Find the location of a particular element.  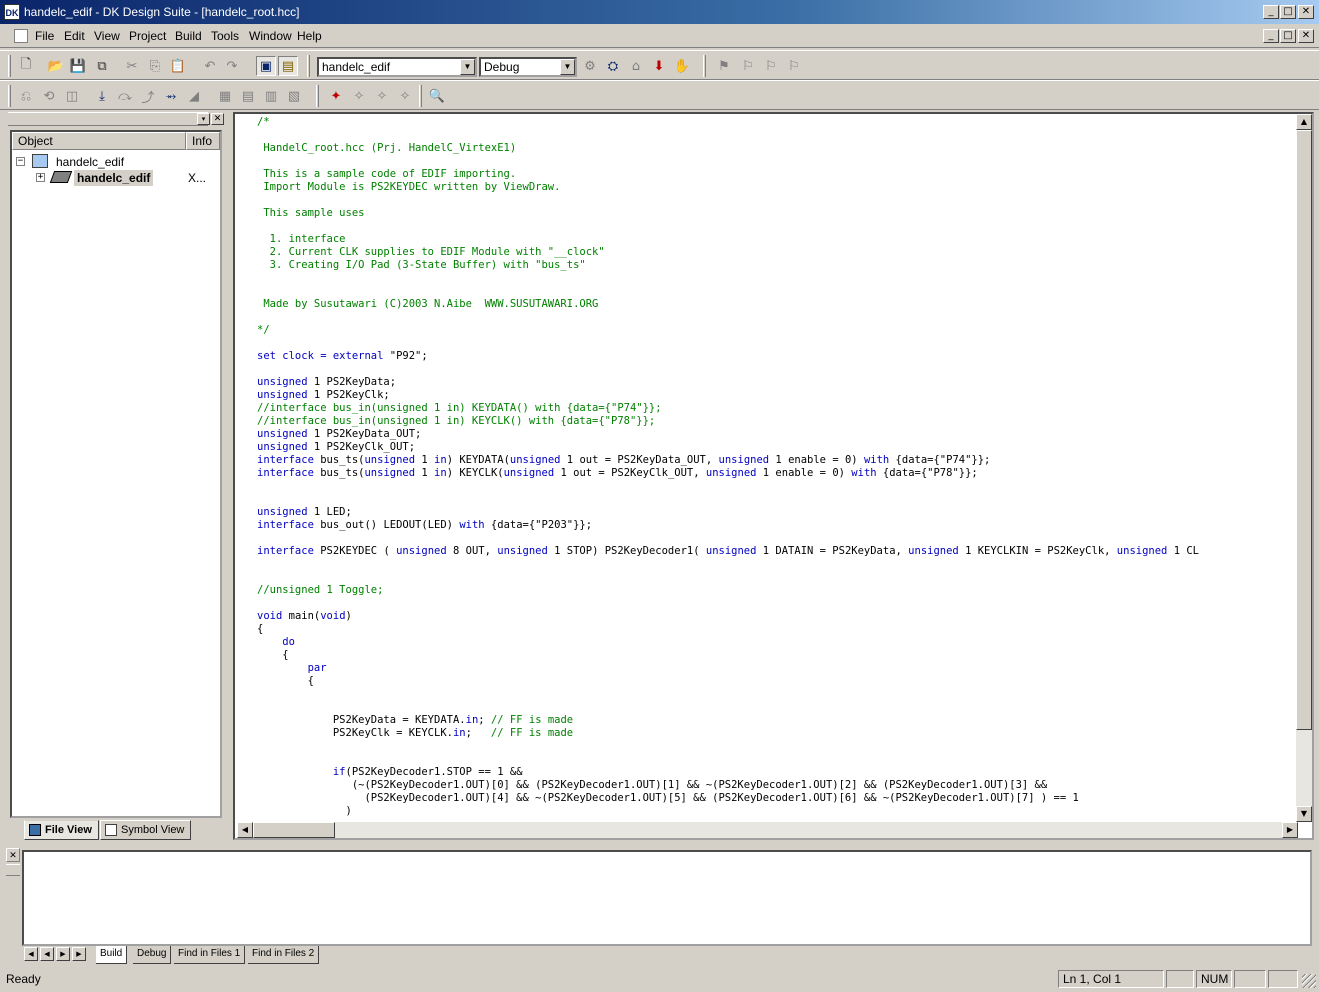

tab-find-in-files-1: Find in Files 1 is located at coordinates (210, 955).